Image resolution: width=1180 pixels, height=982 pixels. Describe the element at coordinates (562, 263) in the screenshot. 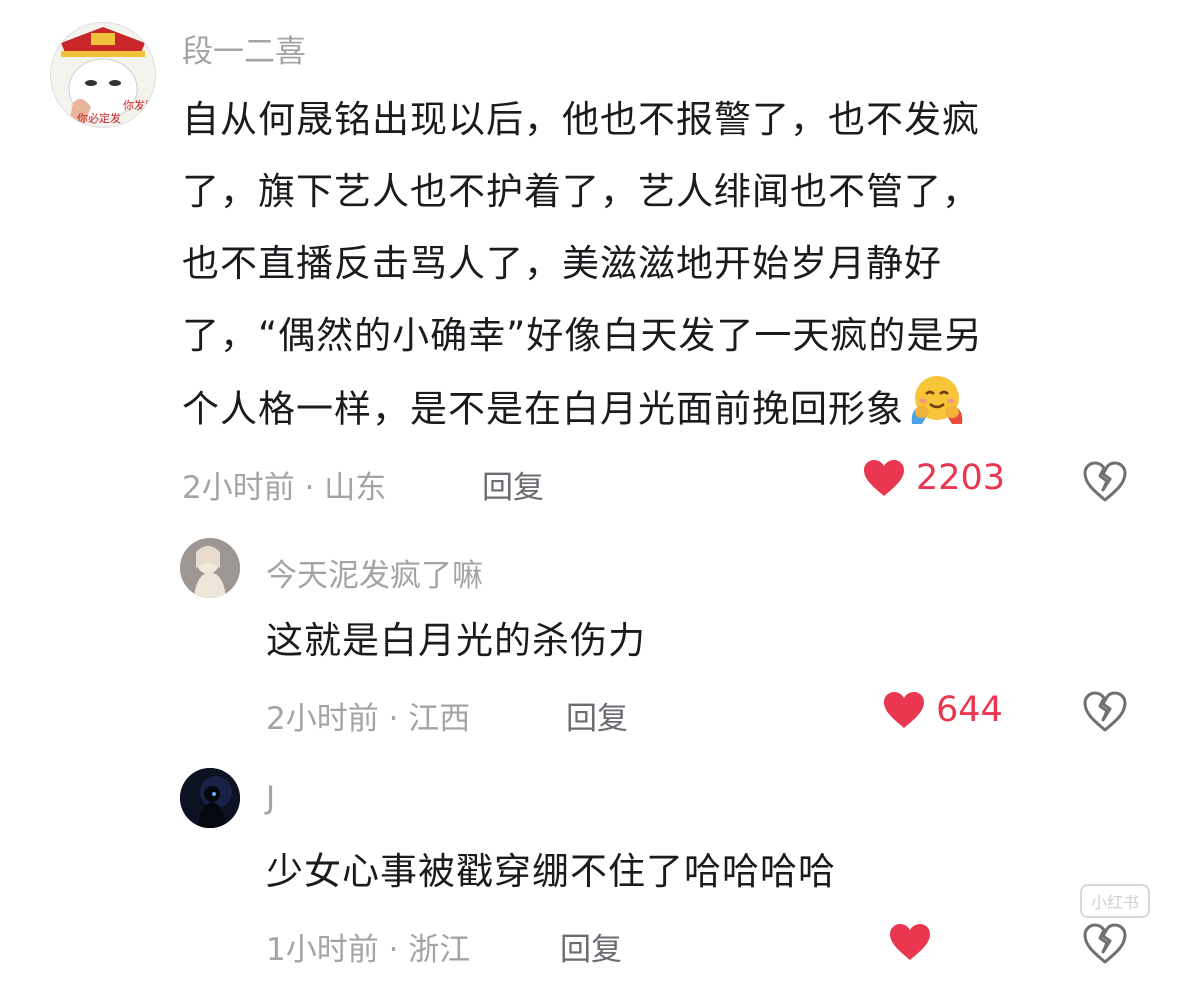

I see `comment-line: 也不直播反击骂人了，美滋滋地开始岁月静好` at that location.